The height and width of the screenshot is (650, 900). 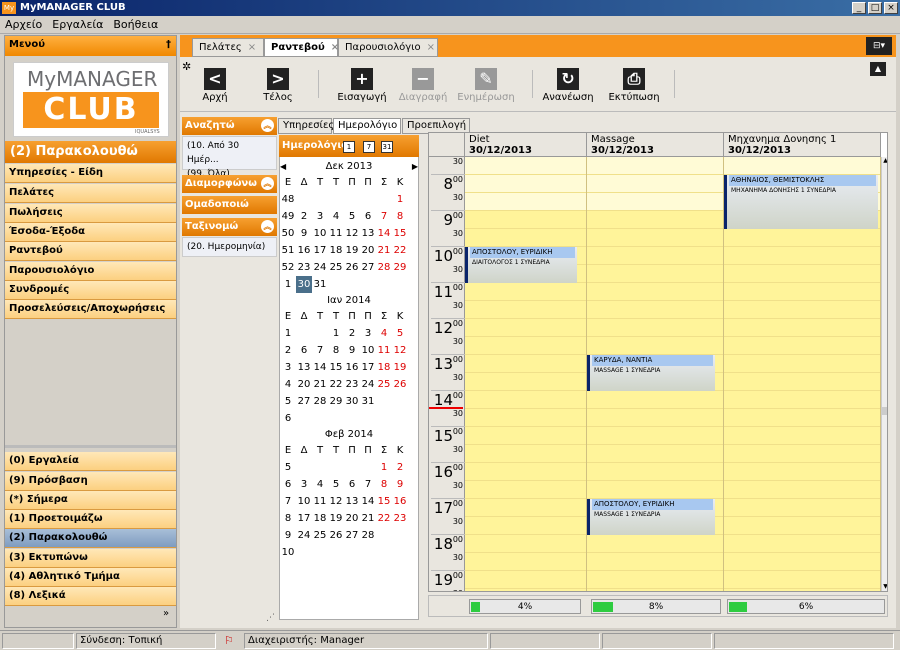 I want to click on module-sports: (4) Αθλητικό Τμήμα, so click(x=90, y=577).